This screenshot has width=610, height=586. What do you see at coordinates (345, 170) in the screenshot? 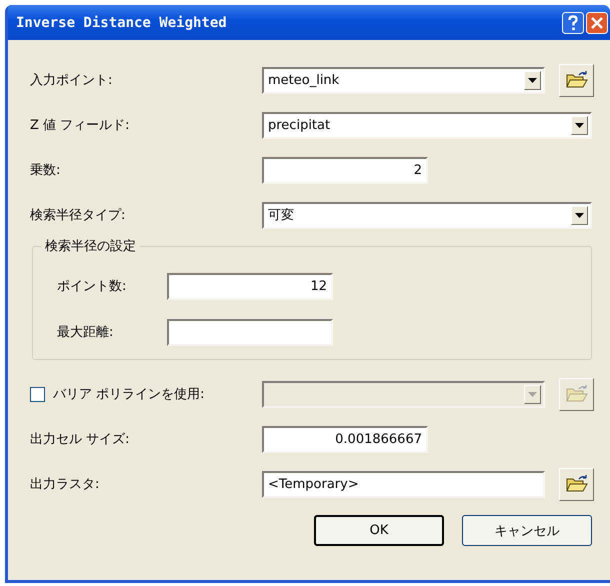
I see `input-field: 2` at bounding box center [345, 170].